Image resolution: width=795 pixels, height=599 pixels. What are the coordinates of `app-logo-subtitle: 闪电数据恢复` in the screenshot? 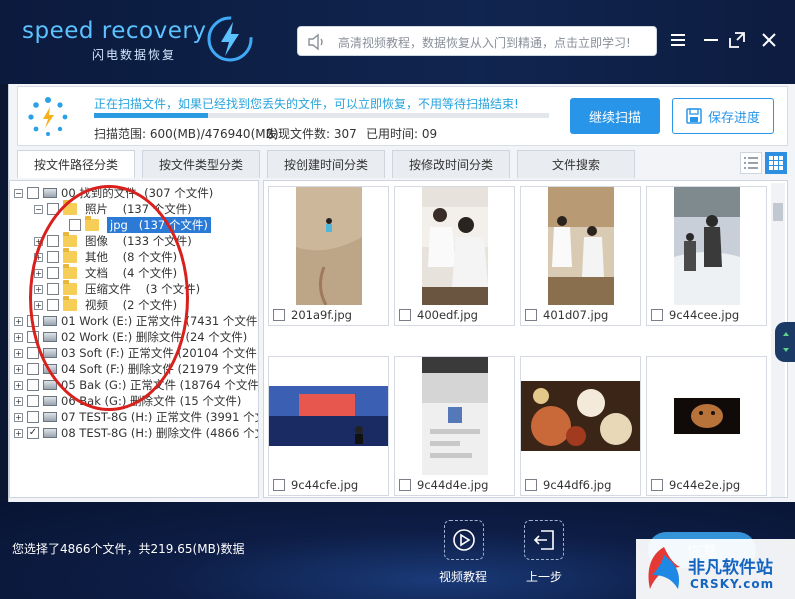 It's located at (134, 55).